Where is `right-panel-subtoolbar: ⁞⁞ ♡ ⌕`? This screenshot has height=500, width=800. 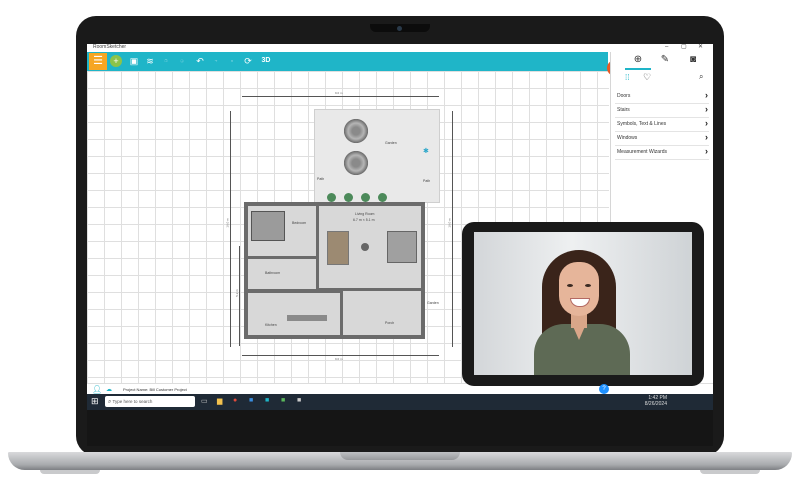 right-panel-subtoolbar: ⁞⁞ ♡ ⌕ is located at coordinates (662, 79).